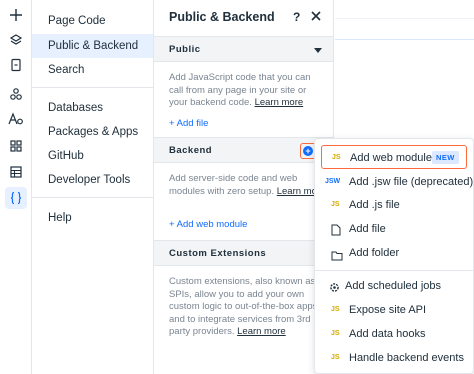 The height and width of the screenshot is (374, 474). Describe the element at coordinates (394, 229) in the screenshot. I see `menu-add-file: Add file` at that location.